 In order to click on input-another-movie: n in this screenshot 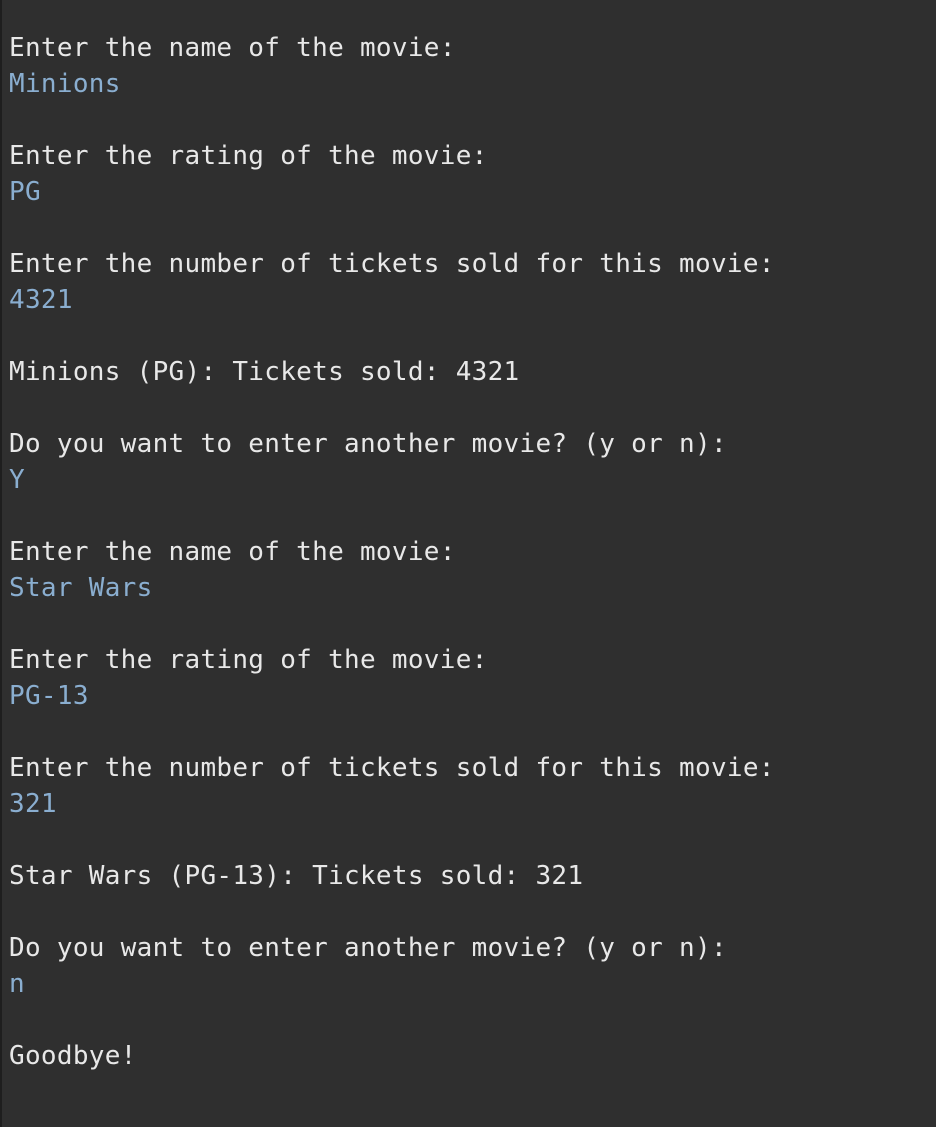, I will do `click(17, 984)`.